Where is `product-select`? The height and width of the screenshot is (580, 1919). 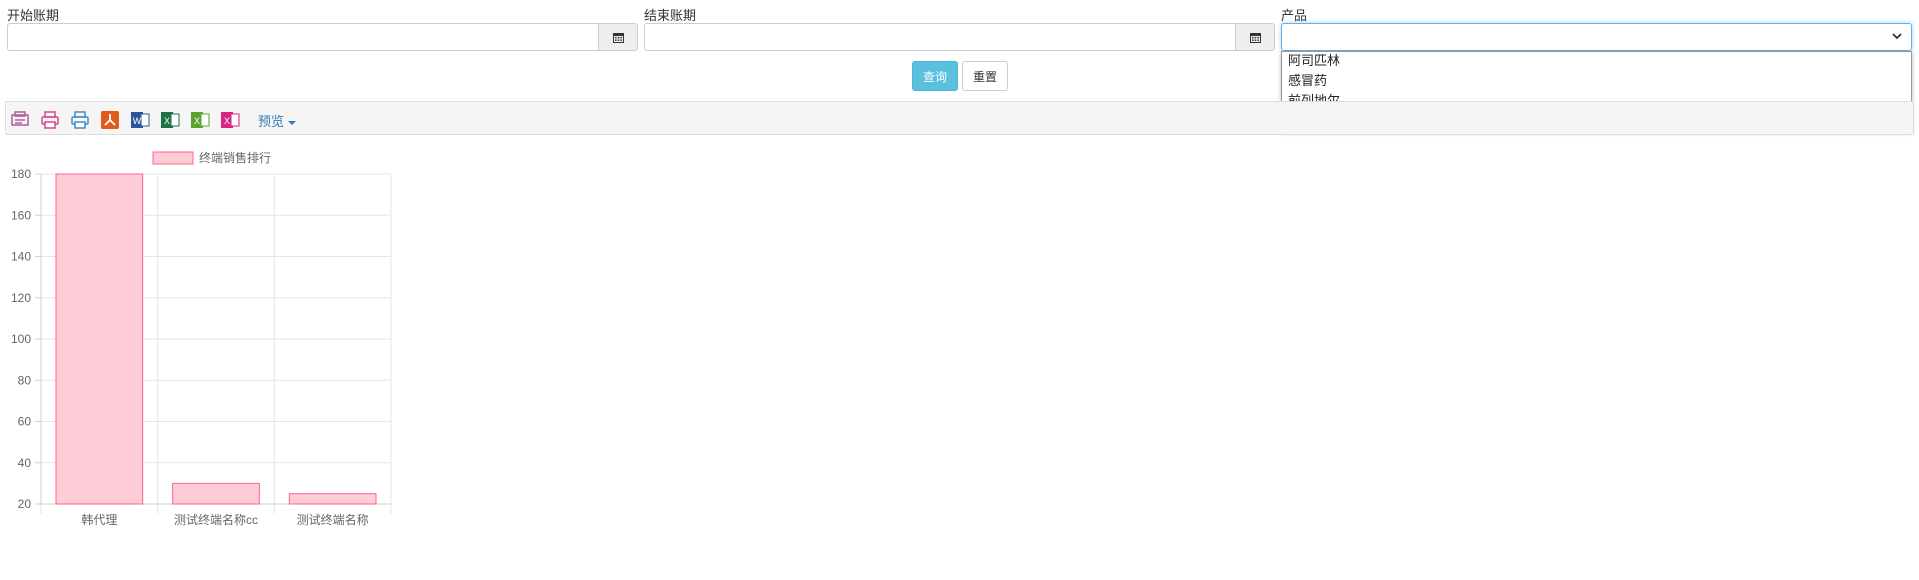
product-select is located at coordinates (1596, 37).